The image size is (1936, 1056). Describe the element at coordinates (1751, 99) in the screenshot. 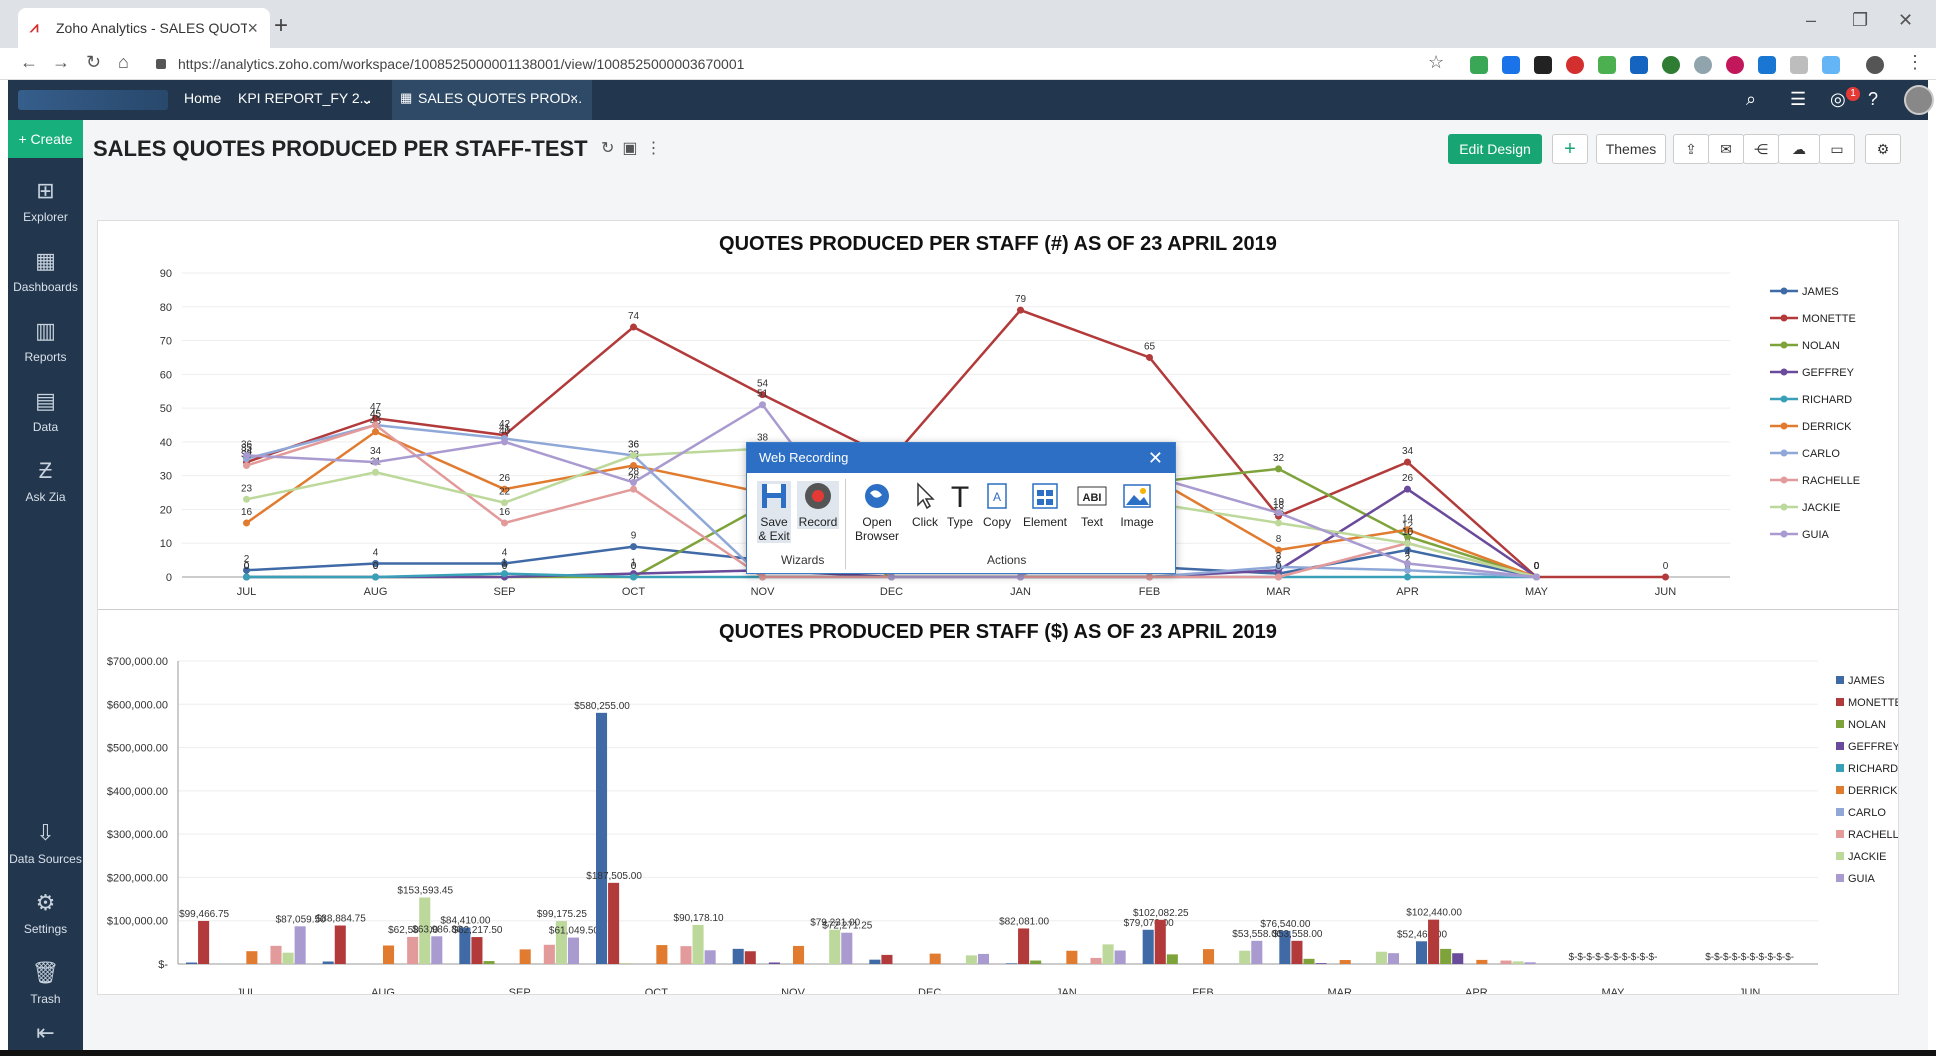

I see `search-icon: ⌕` at that location.